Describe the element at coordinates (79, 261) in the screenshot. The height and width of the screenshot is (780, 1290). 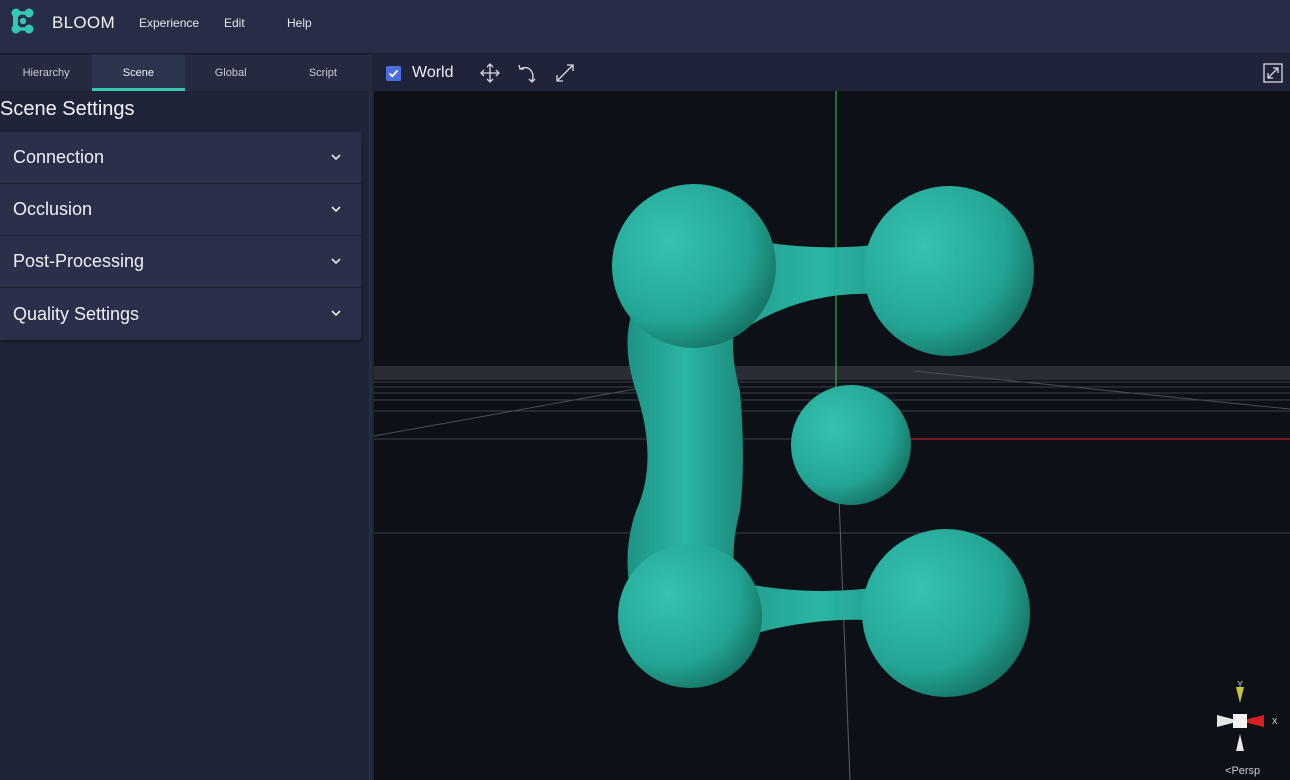
I see `accordion-label: Post-Processing` at that location.